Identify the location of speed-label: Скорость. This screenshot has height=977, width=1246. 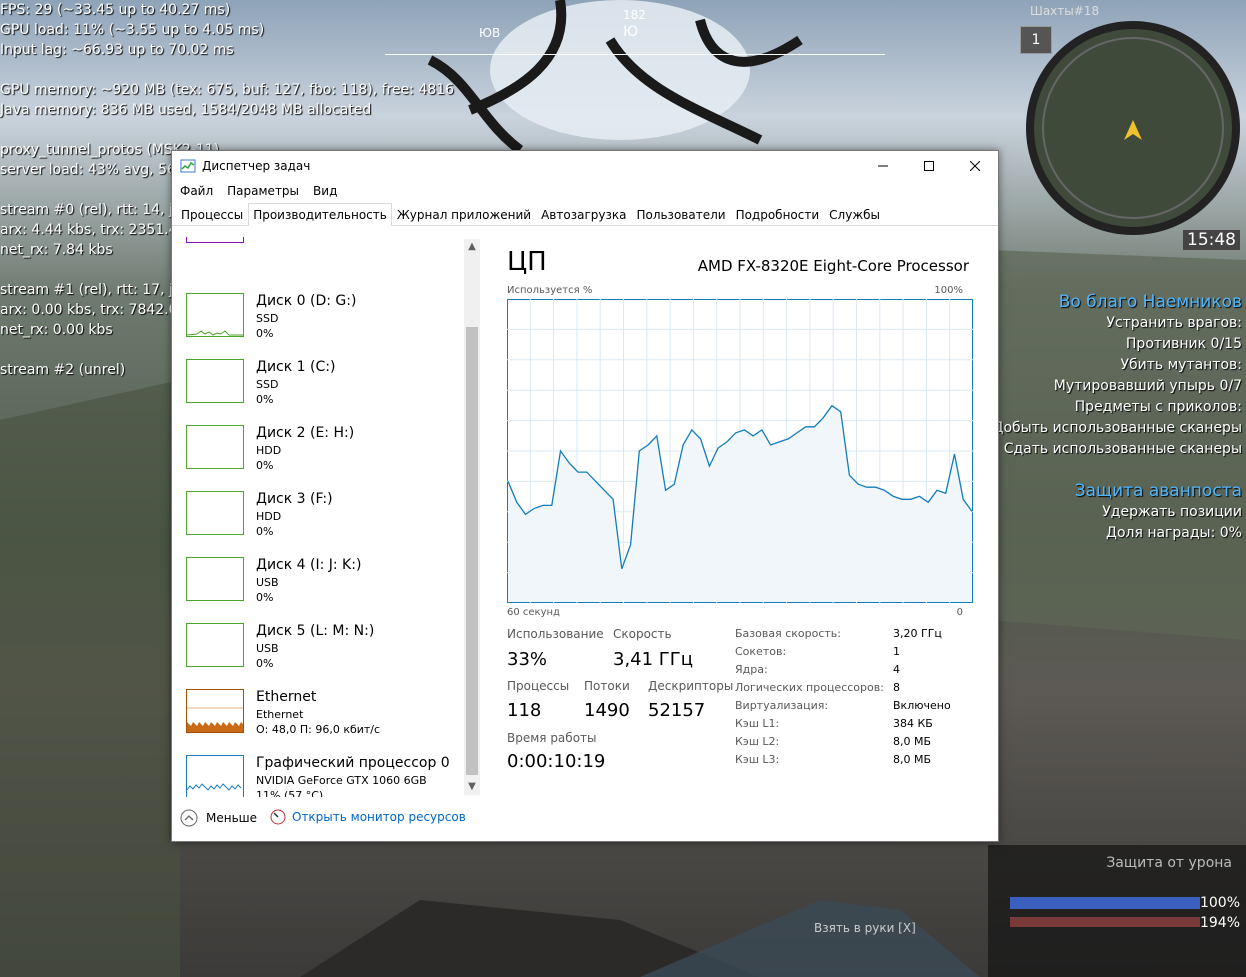
(642, 634).